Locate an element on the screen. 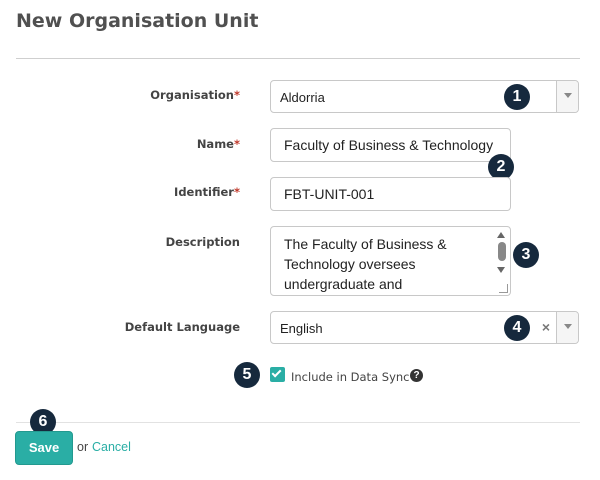  footer-divider is located at coordinates (298, 422).